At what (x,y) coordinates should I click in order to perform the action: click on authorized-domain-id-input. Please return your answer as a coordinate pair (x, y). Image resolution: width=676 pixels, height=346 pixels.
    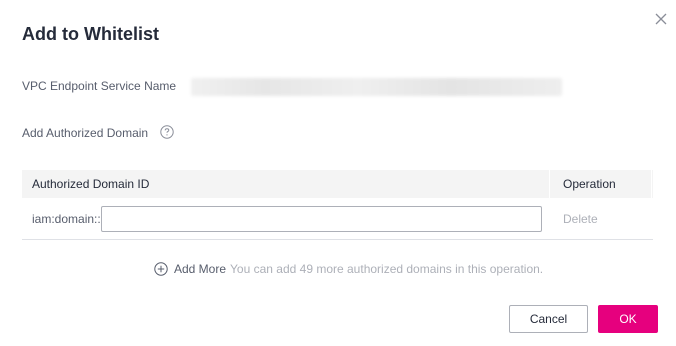
    Looking at the image, I should click on (321, 219).